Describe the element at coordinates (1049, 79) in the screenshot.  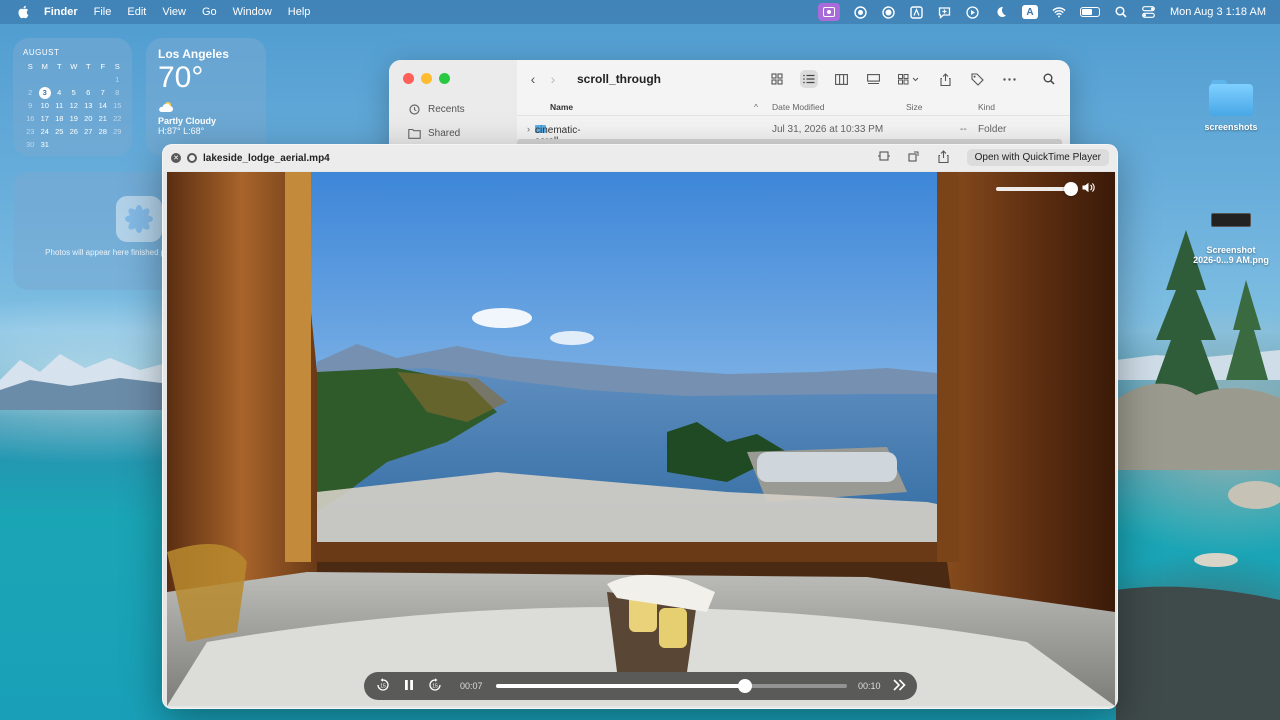
I see `search-icon` at that location.